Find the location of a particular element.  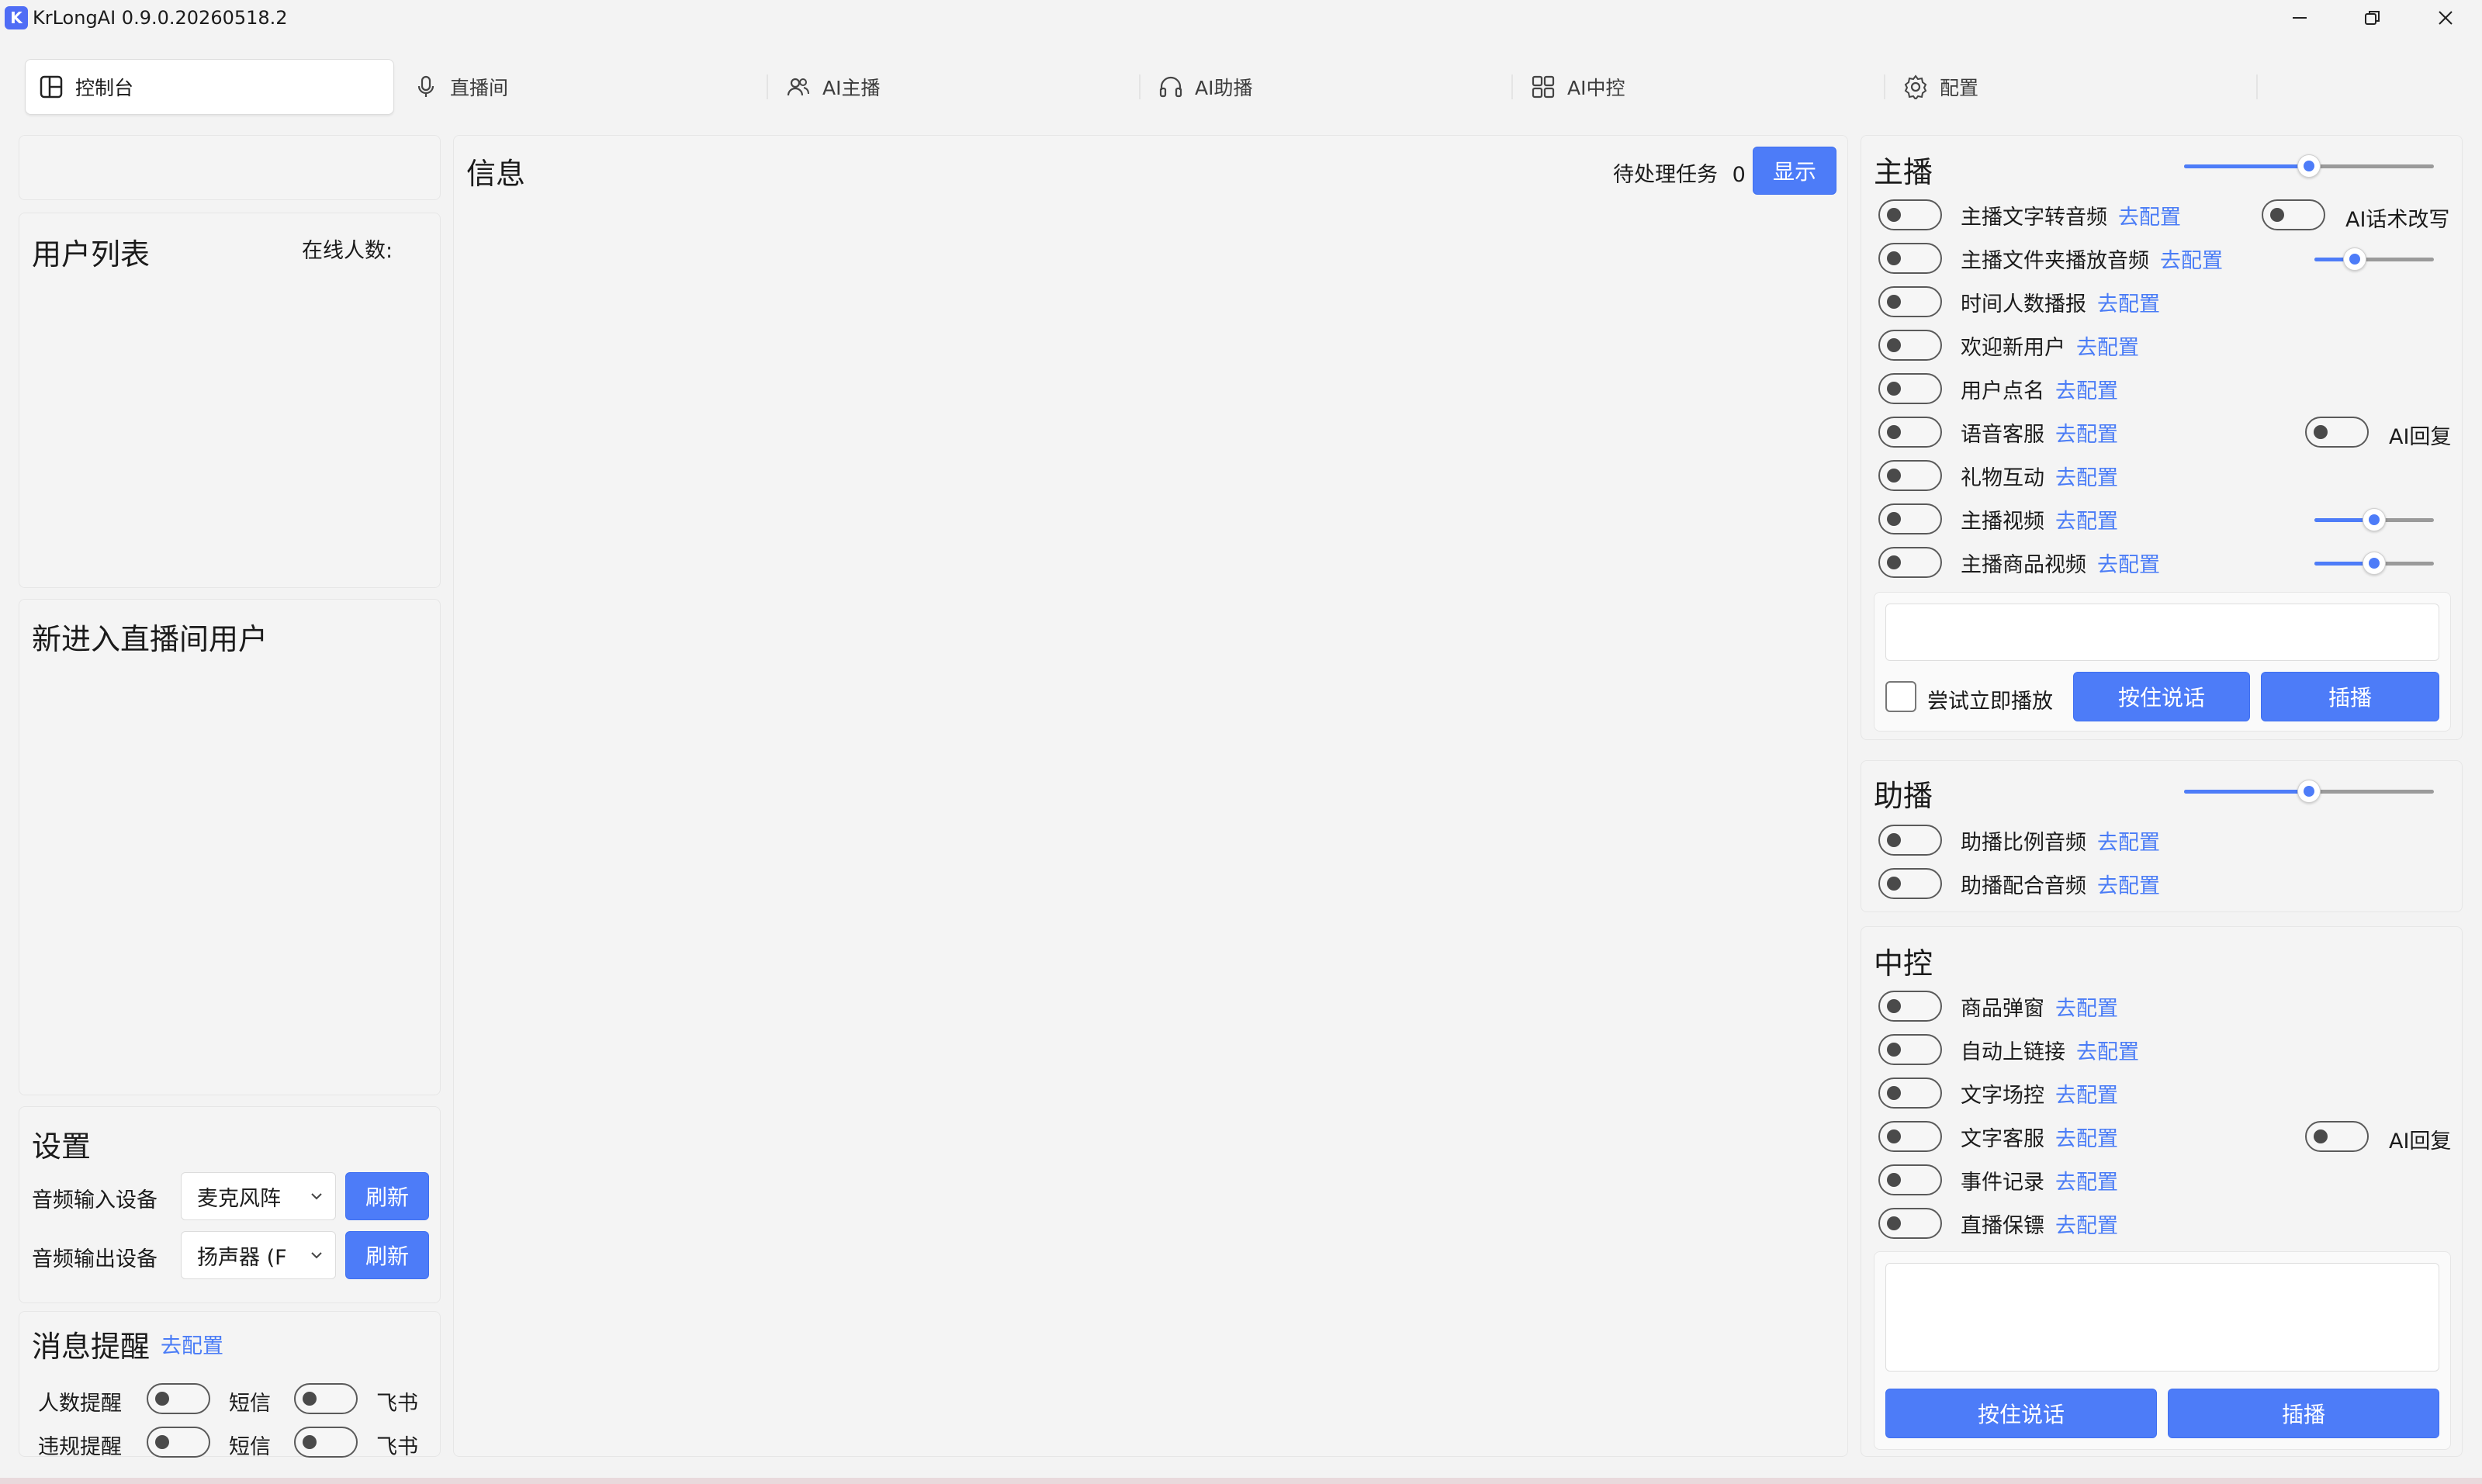

tab-ai-assistant: AI助播 is located at coordinates (1205, 87).